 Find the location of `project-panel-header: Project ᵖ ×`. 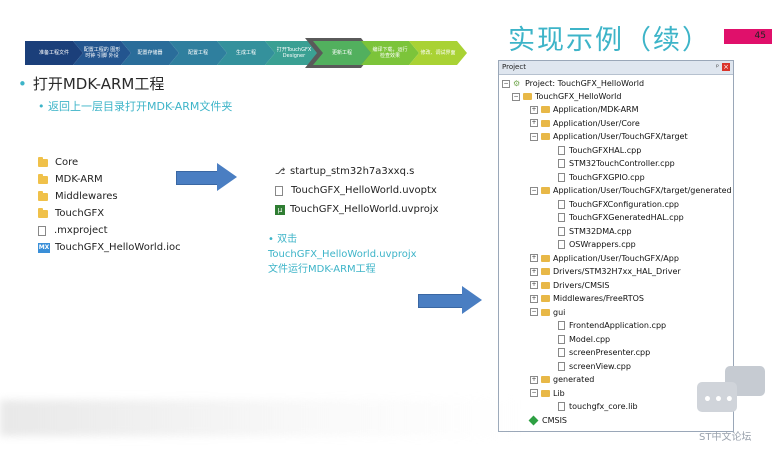

project-panel-header: Project ᵖ × is located at coordinates (616, 68).